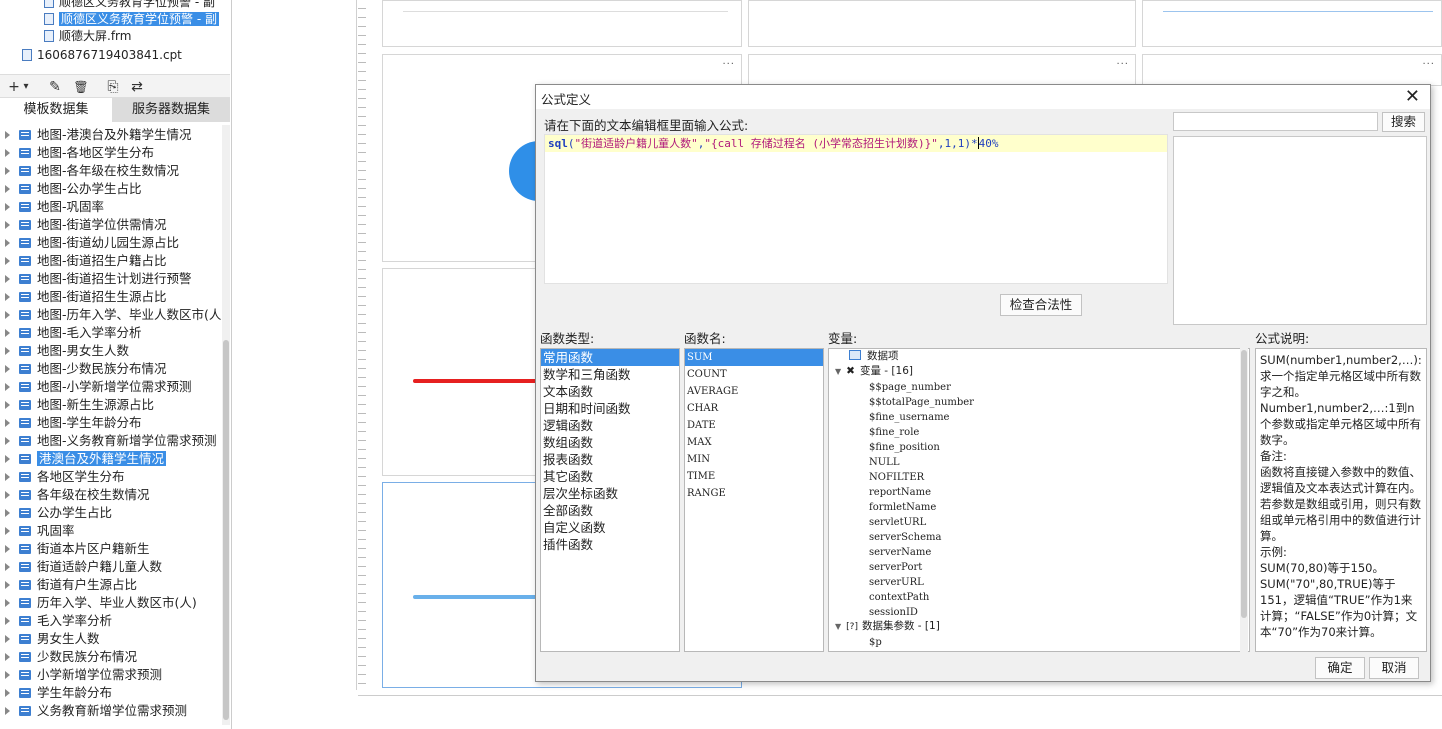  What do you see at coordinates (754, 500) in the screenshot?
I see `function-list: SUM COUNT AVERAGE CHAR DATE MAX MIN TIME RANGE` at bounding box center [754, 500].